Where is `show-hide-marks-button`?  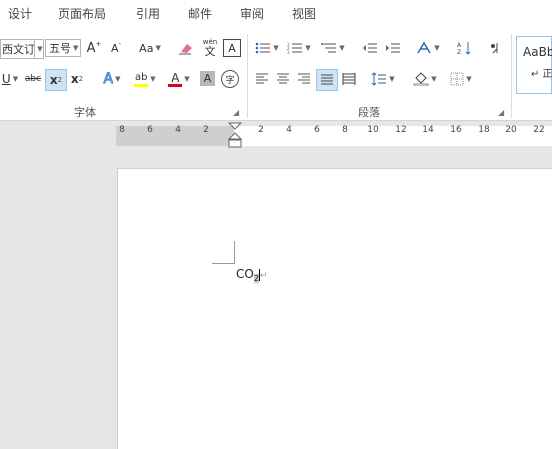 show-hide-marks-button is located at coordinates (494, 48).